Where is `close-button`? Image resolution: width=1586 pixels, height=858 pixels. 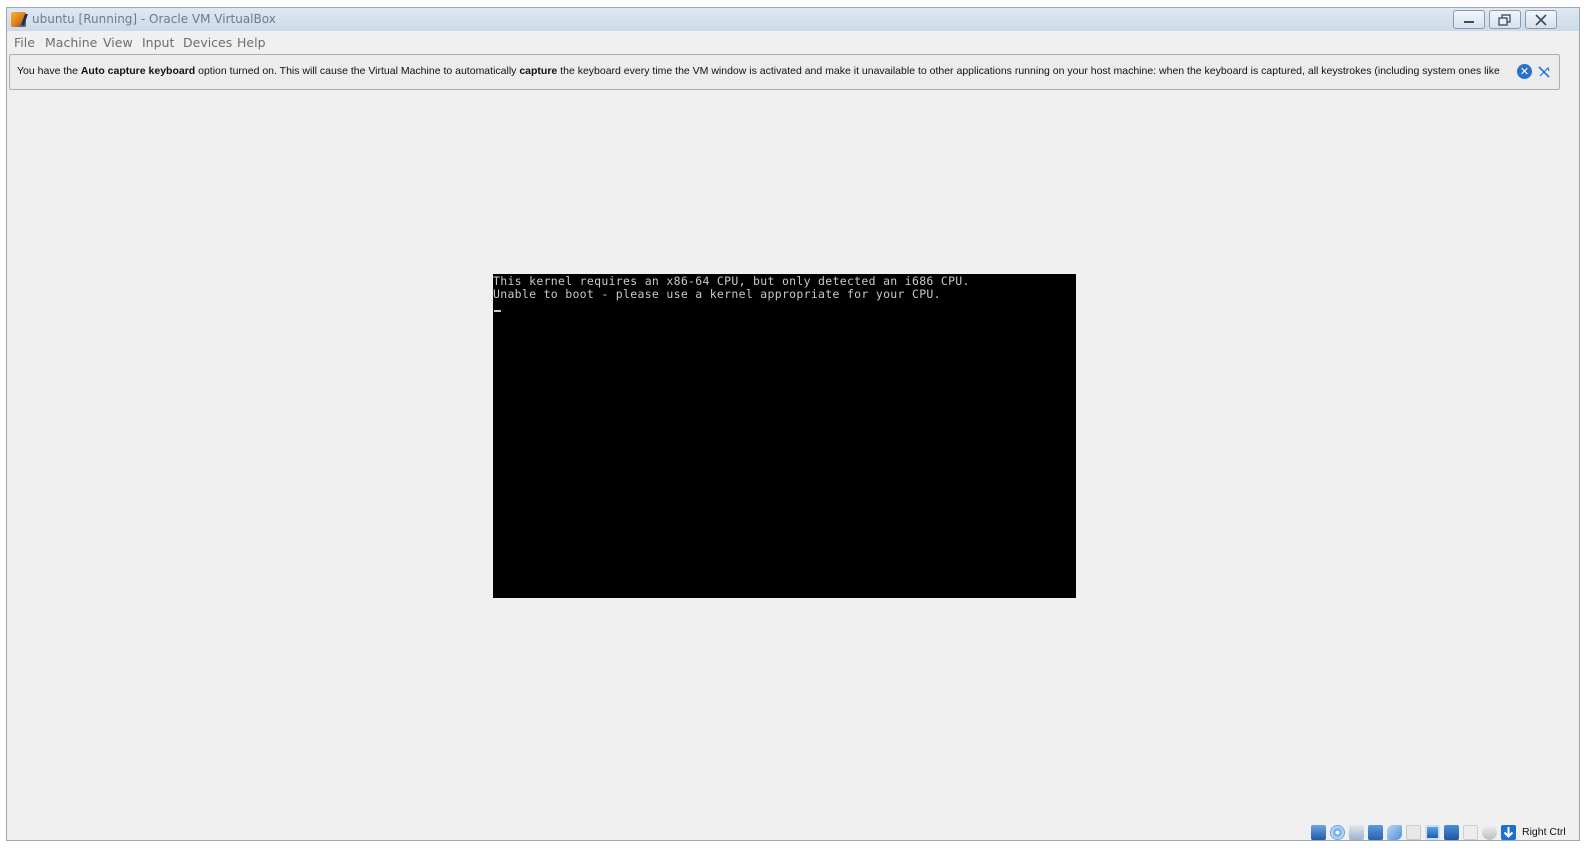
close-button is located at coordinates (1541, 19).